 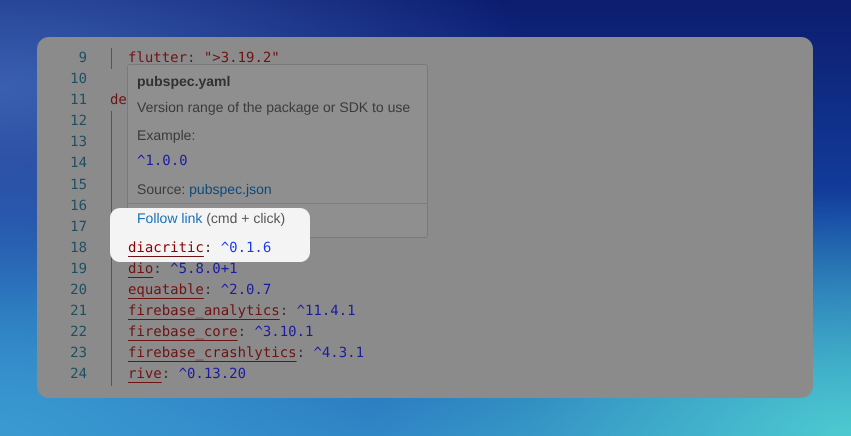 I want to click on line-number: 12, so click(x=78, y=122).